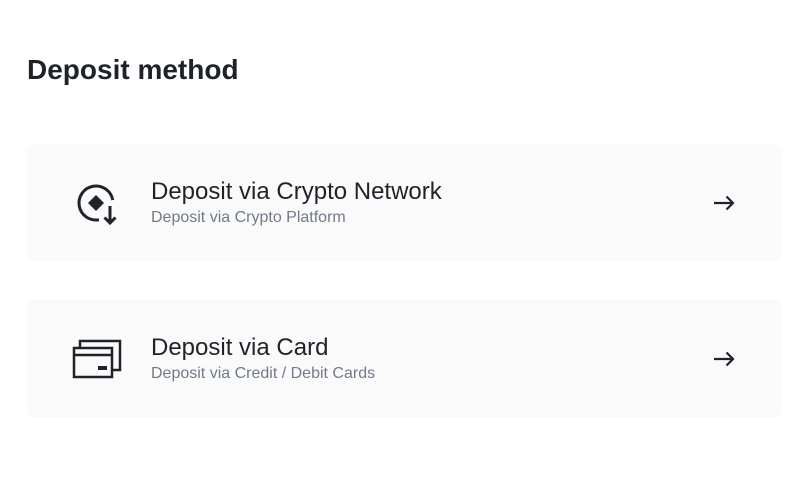 The image size is (800, 496). What do you see at coordinates (263, 373) in the screenshot?
I see `method-subtitle: Deposit via Credit / Debit Cards` at bounding box center [263, 373].